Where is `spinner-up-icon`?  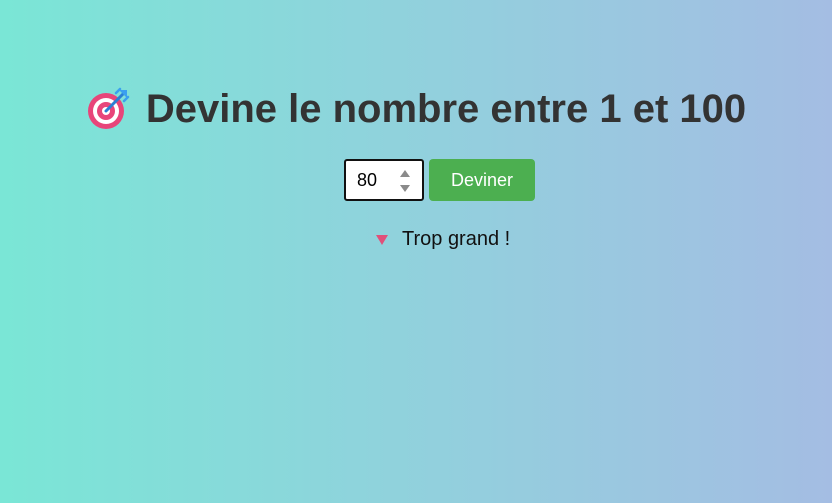
spinner-up-icon is located at coordinates (405, 173).